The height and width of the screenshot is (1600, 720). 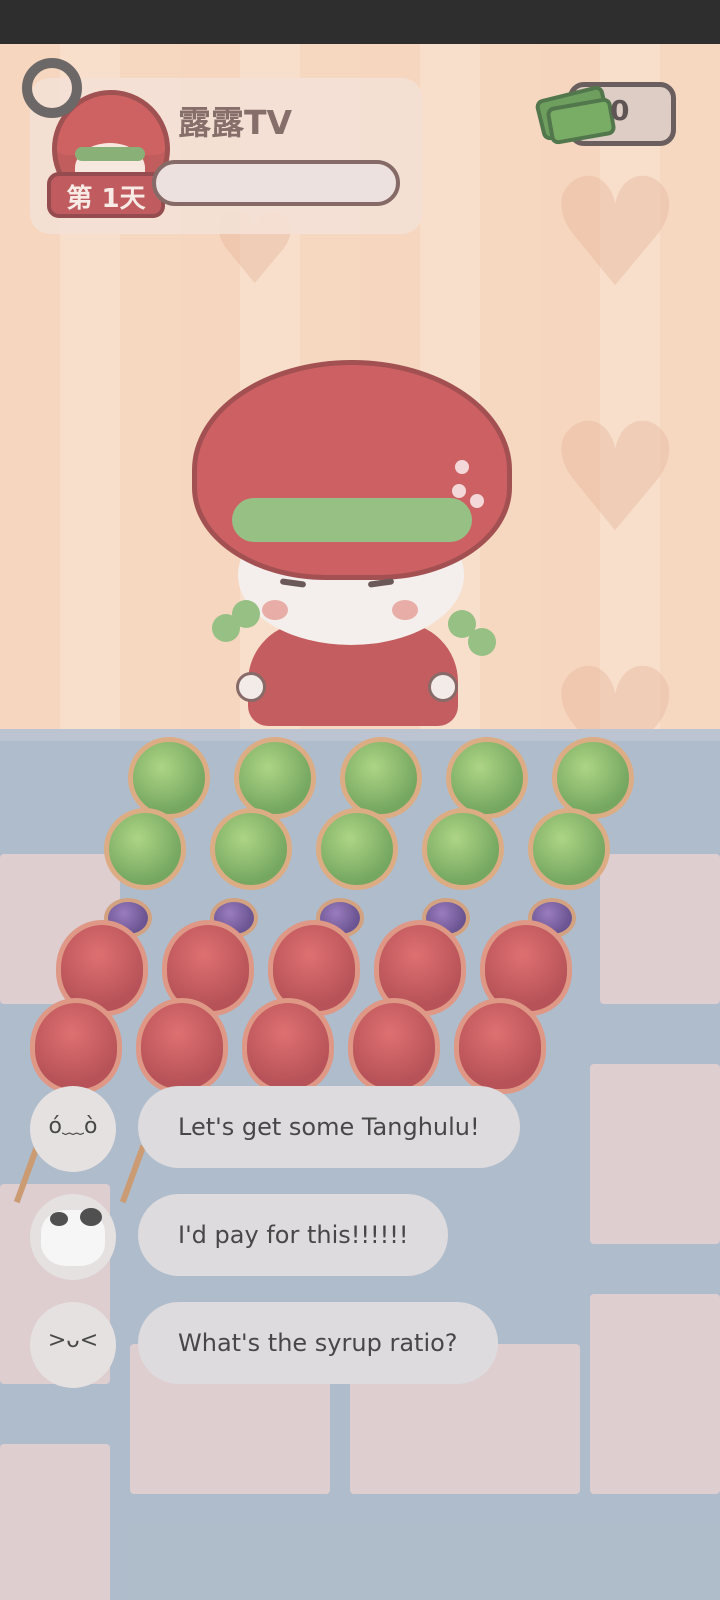 What do you see at coordinates (106, 195) in the screenshot?
I see `day-badge: 第 1天` at bounding box center [106, 195].